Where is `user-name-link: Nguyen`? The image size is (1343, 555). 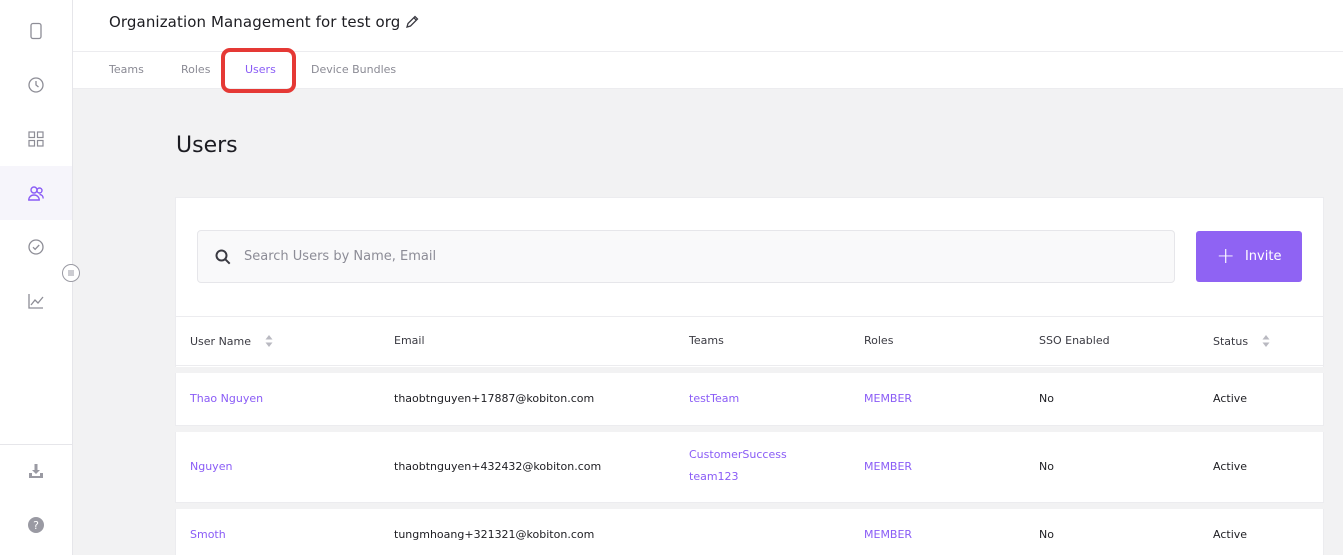 user-name-link: Nguyen is located at coordinates (211, 466).